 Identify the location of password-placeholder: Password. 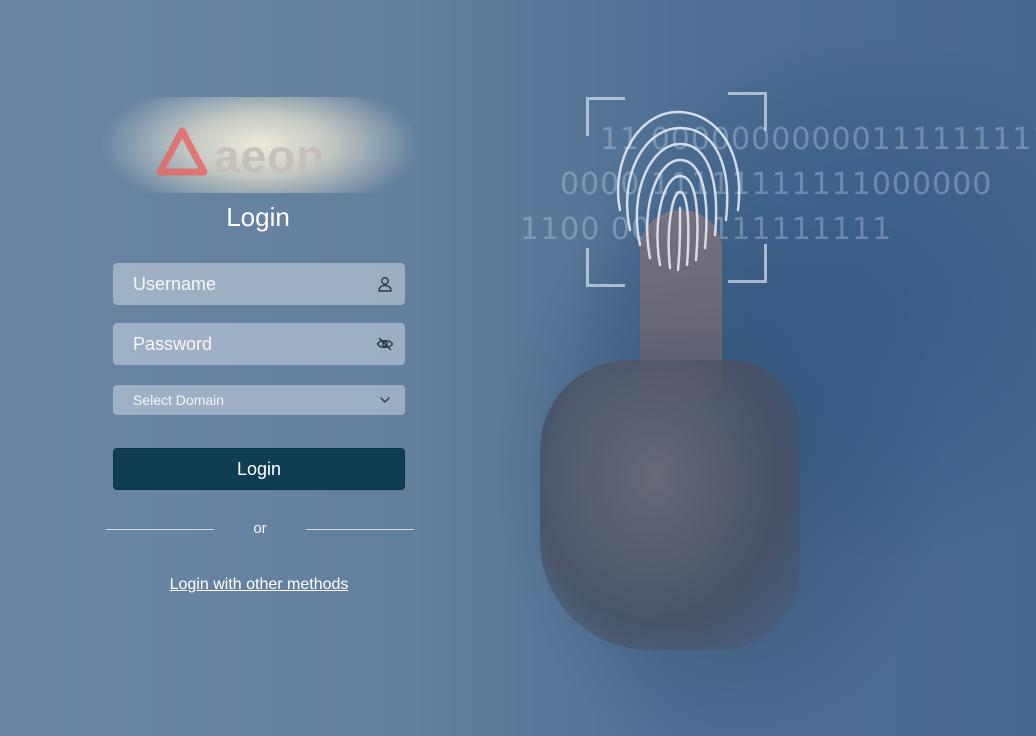
(173, 343).